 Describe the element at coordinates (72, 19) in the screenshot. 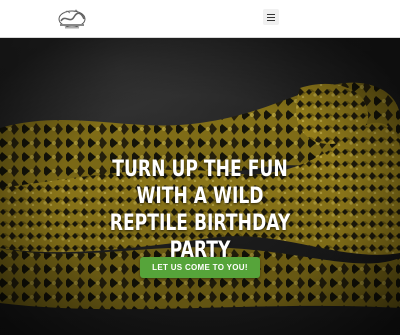

I see `reptile-logo-icon` at that location.